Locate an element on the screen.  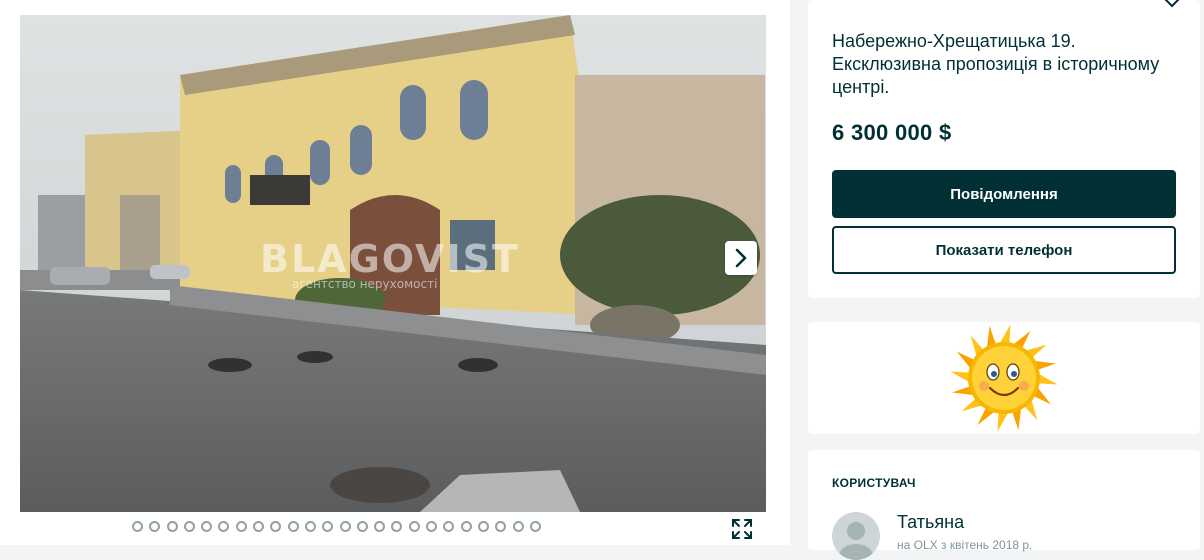
user-since: на OLX з квітень 2018 р. is located at coordinates (965, 545).